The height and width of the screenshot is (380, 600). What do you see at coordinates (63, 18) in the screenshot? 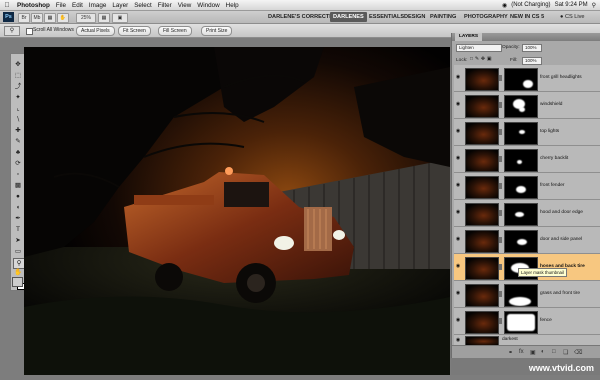
I see `hand-view-icon: ✋` at bounding box center [63, 18].